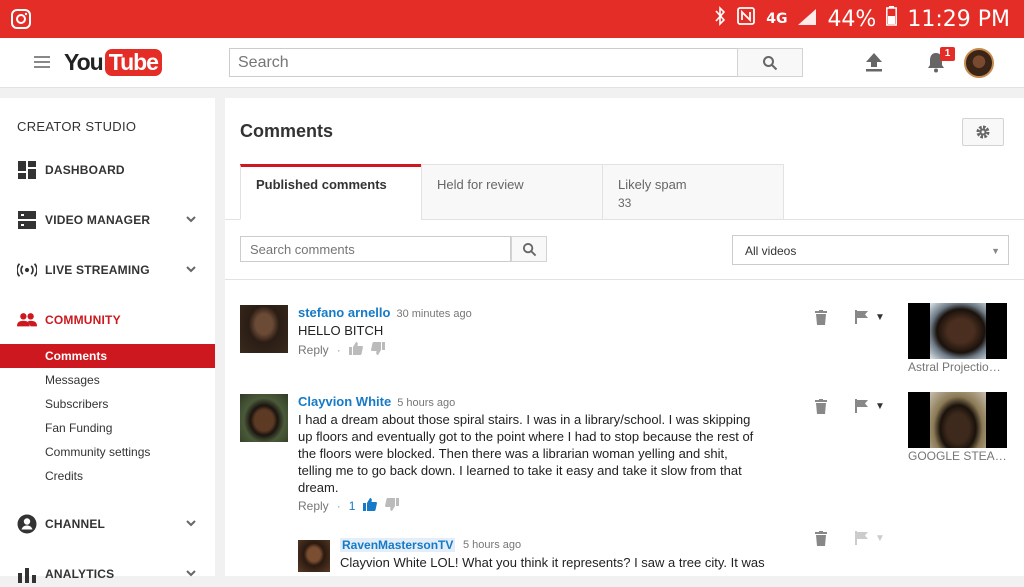  I want to click on bluetooth-icon, so click(720, 19).